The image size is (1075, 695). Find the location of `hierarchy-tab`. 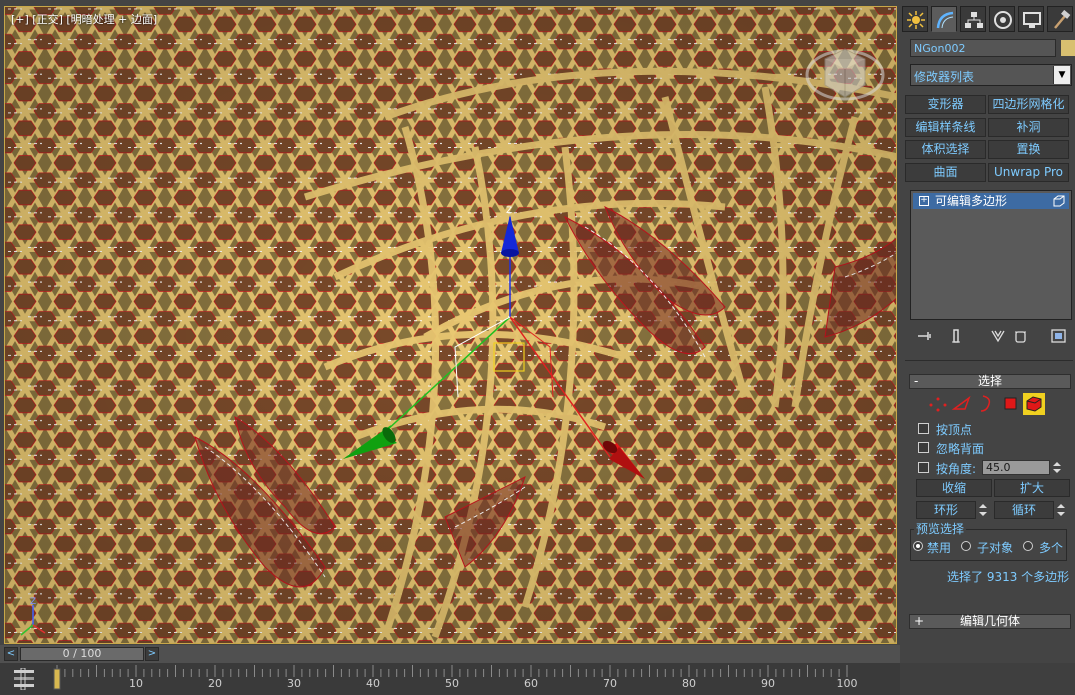

hierarchy-tab is located at coordinates (973, 19).